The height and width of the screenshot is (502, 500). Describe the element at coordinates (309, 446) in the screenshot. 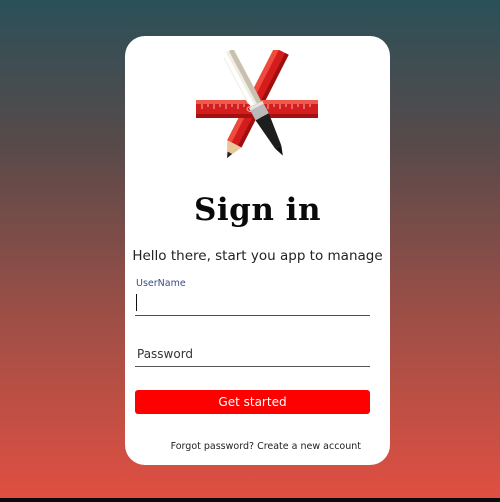

I see `create-account-link: Create a new account` at that location.